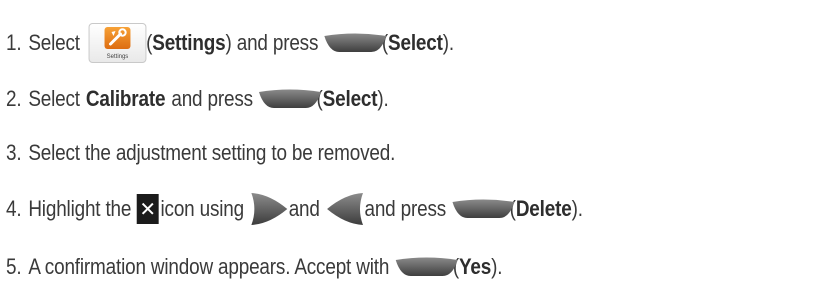  I want to click on wrench-icon, so click(117, 38).